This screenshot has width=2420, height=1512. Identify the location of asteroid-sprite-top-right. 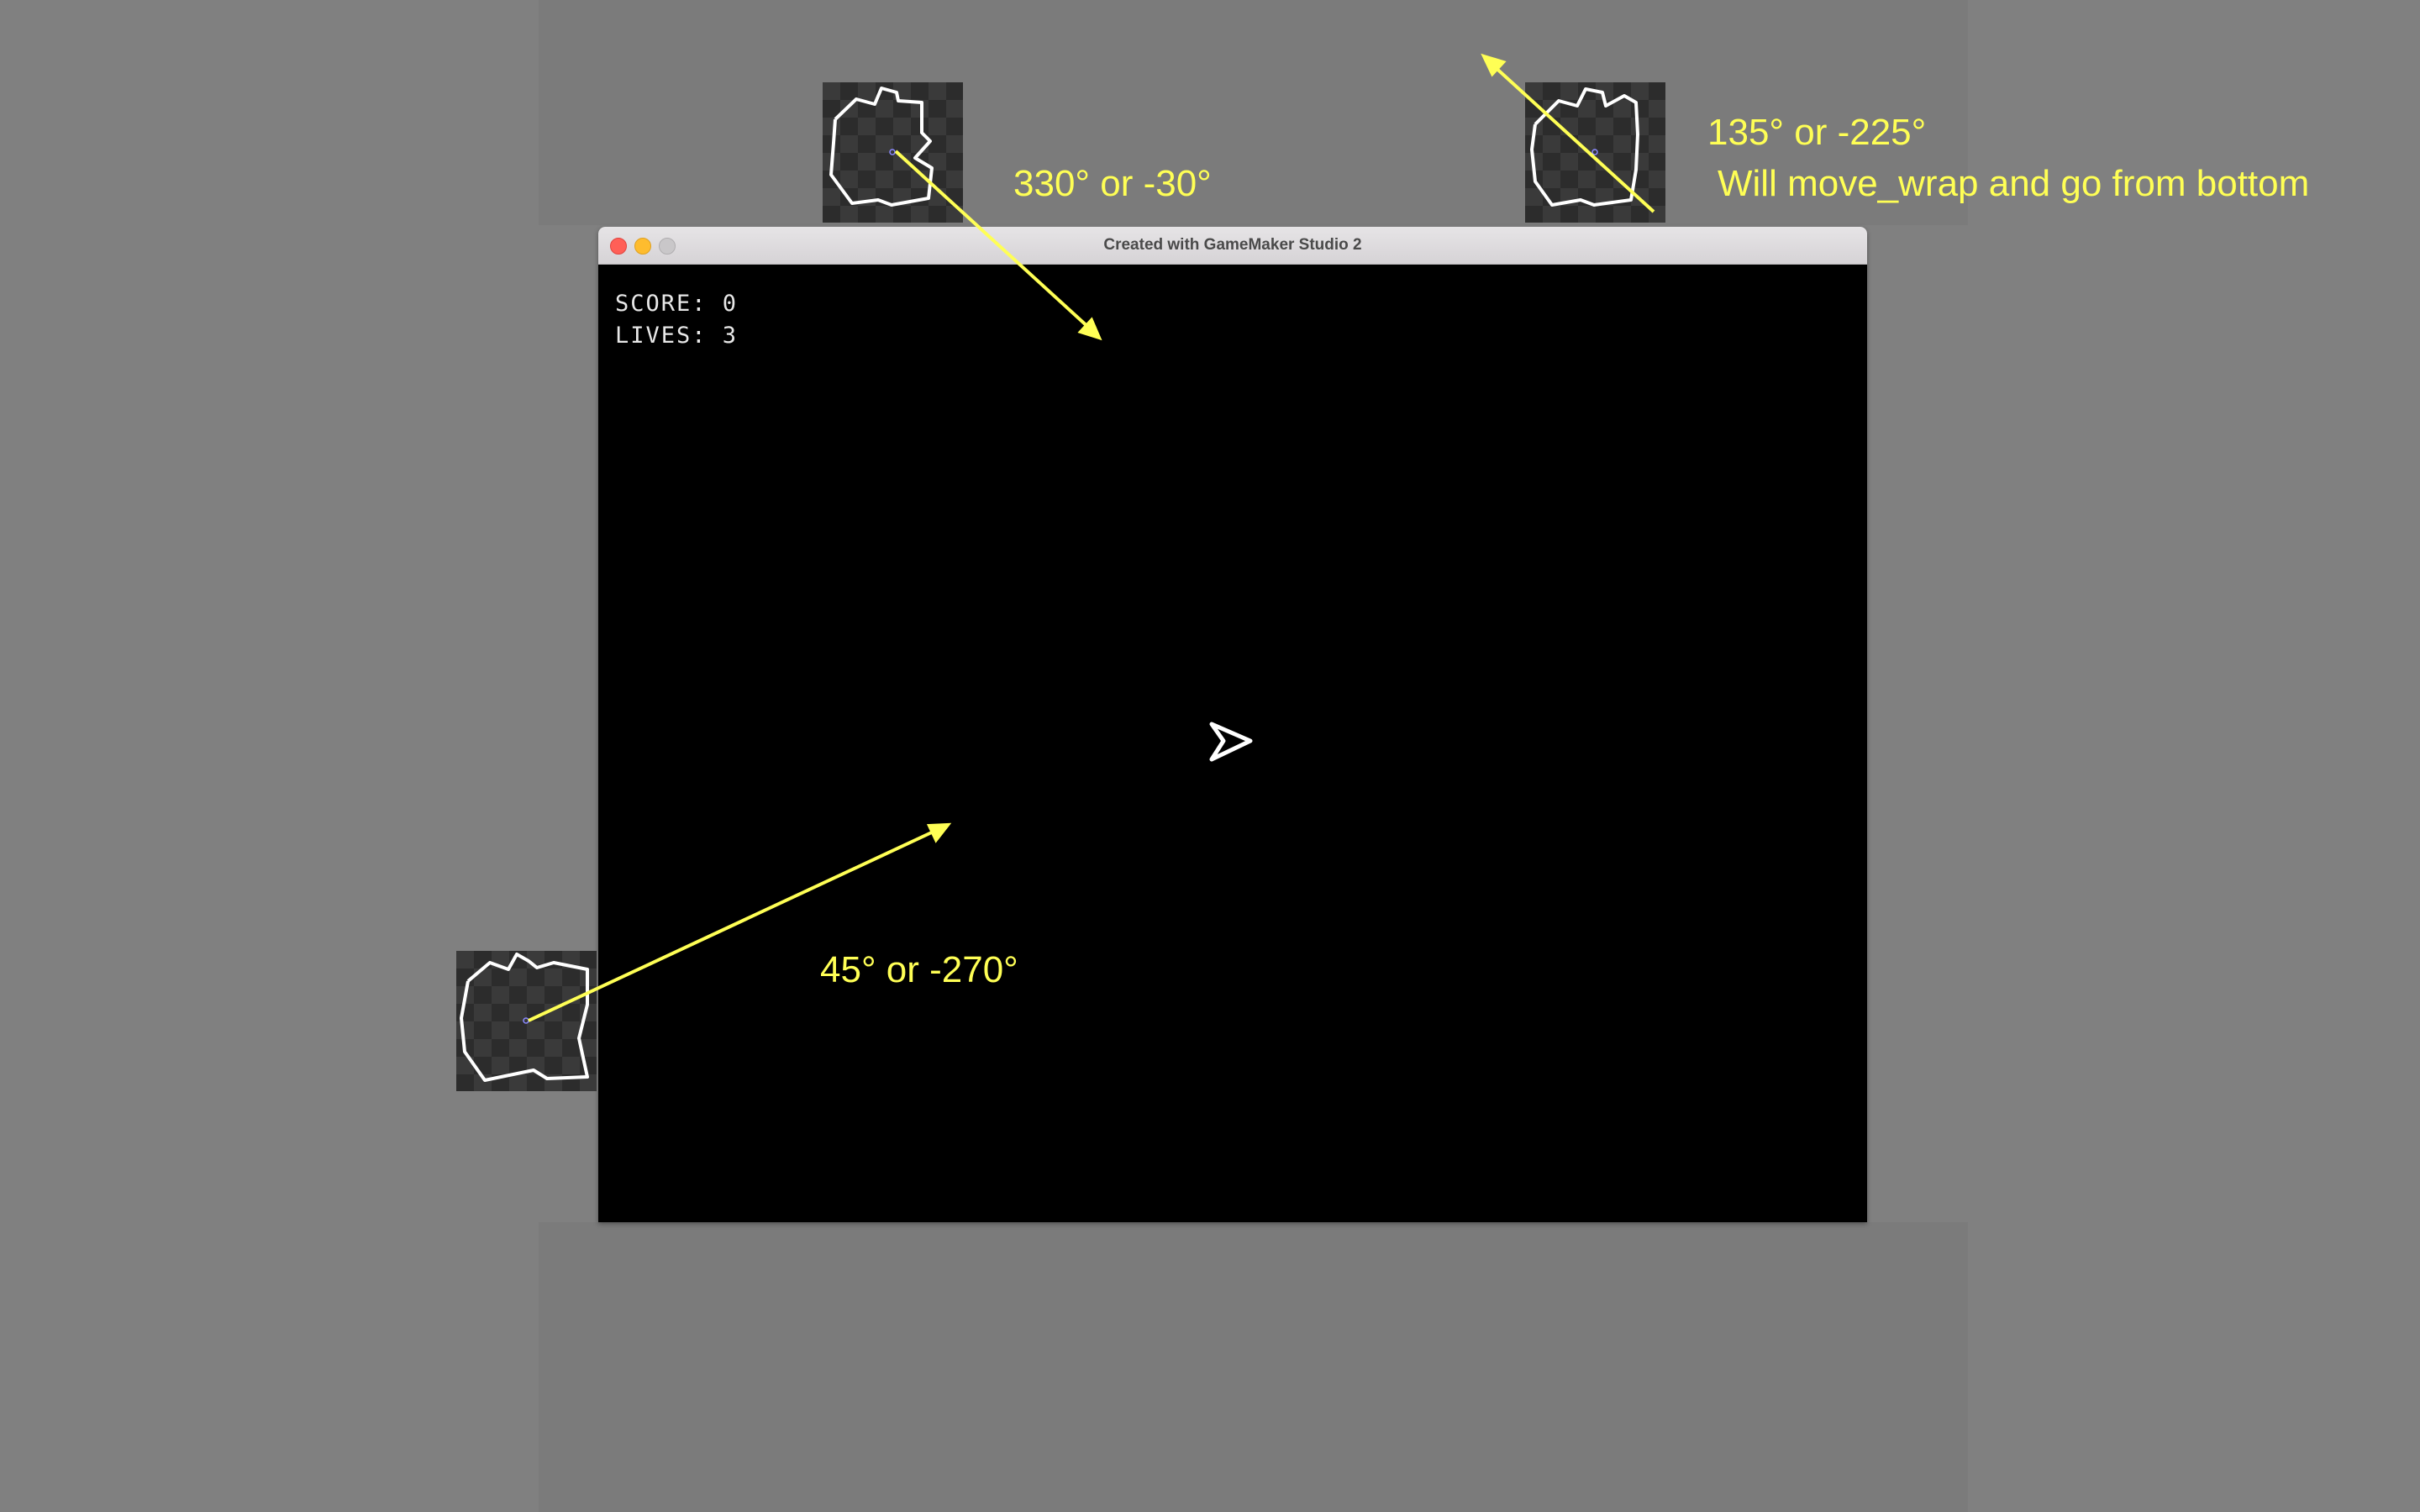
(1595, 152).